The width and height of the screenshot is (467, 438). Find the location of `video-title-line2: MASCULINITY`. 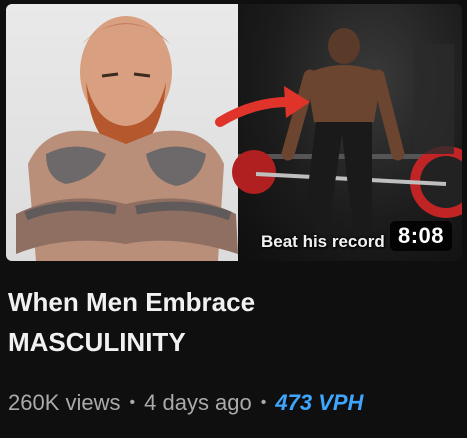

video-title-line2: MASCULINITY is located at coordinates (97, 342).